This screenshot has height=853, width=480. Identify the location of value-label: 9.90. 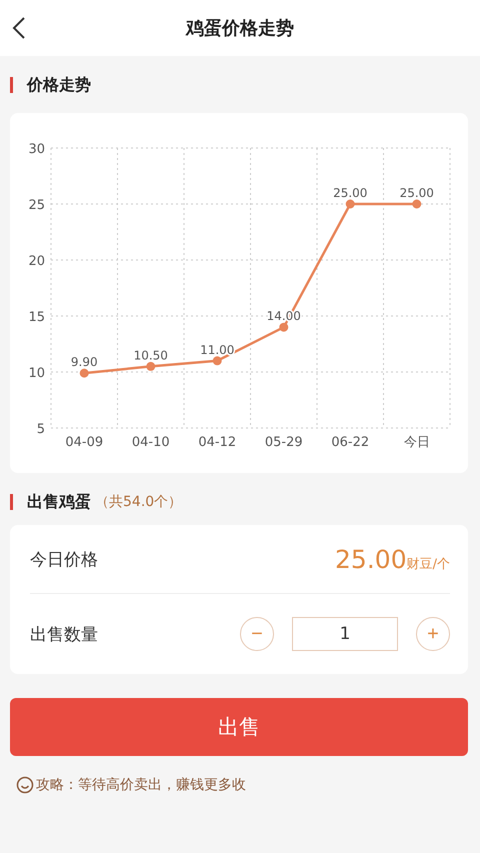
(84, 362).